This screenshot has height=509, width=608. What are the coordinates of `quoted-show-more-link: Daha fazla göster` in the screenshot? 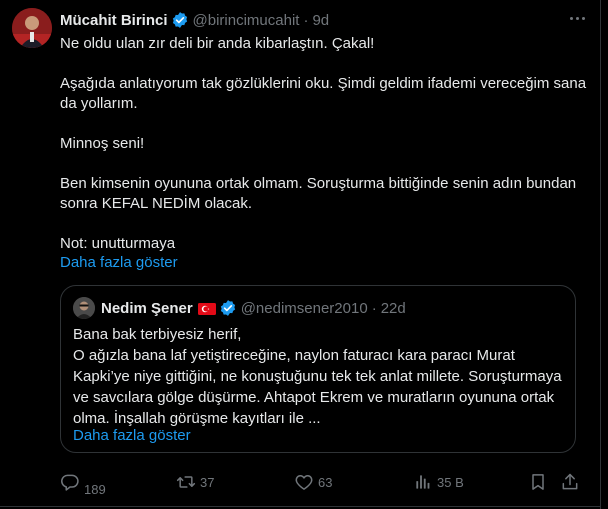 It's located at (132, 436).